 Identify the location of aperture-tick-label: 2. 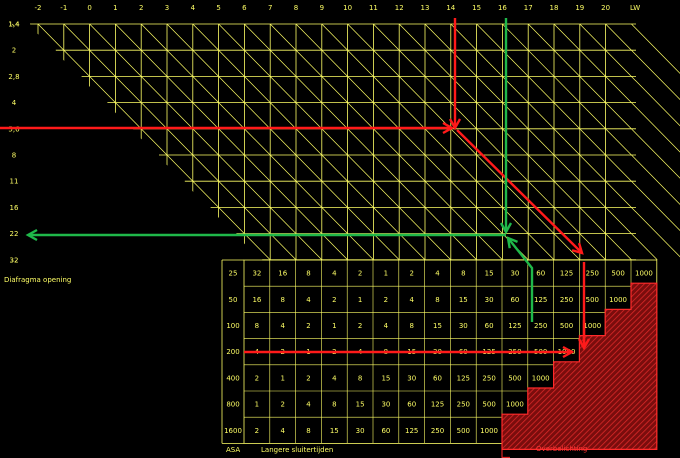
(14, 51).